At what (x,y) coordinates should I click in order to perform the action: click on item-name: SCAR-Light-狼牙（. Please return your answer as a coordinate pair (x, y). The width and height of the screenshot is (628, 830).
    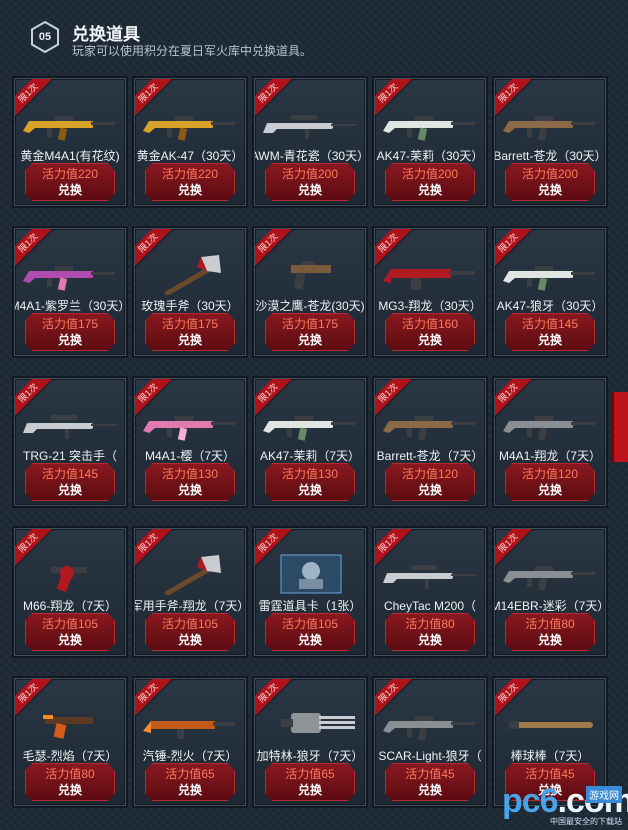
    Looking at the image, I should click on (430, 756).